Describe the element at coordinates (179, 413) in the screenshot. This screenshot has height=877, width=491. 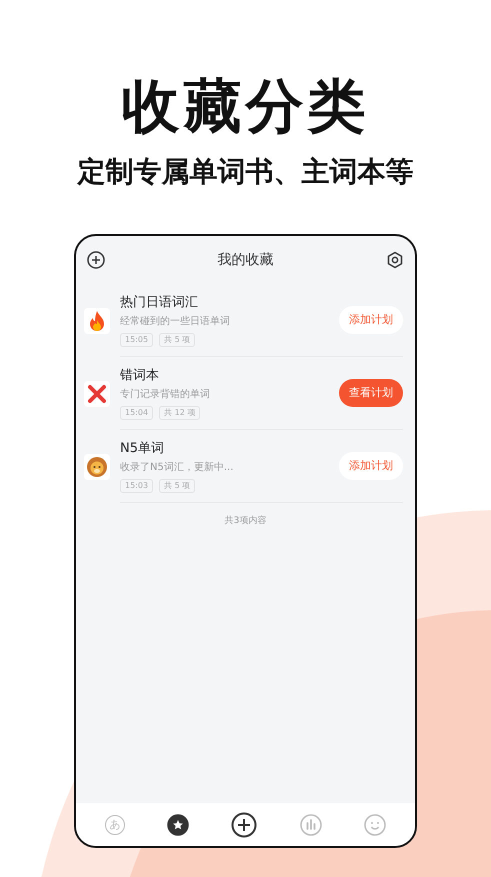
I see `count-tag: 共 12 项` at that location.